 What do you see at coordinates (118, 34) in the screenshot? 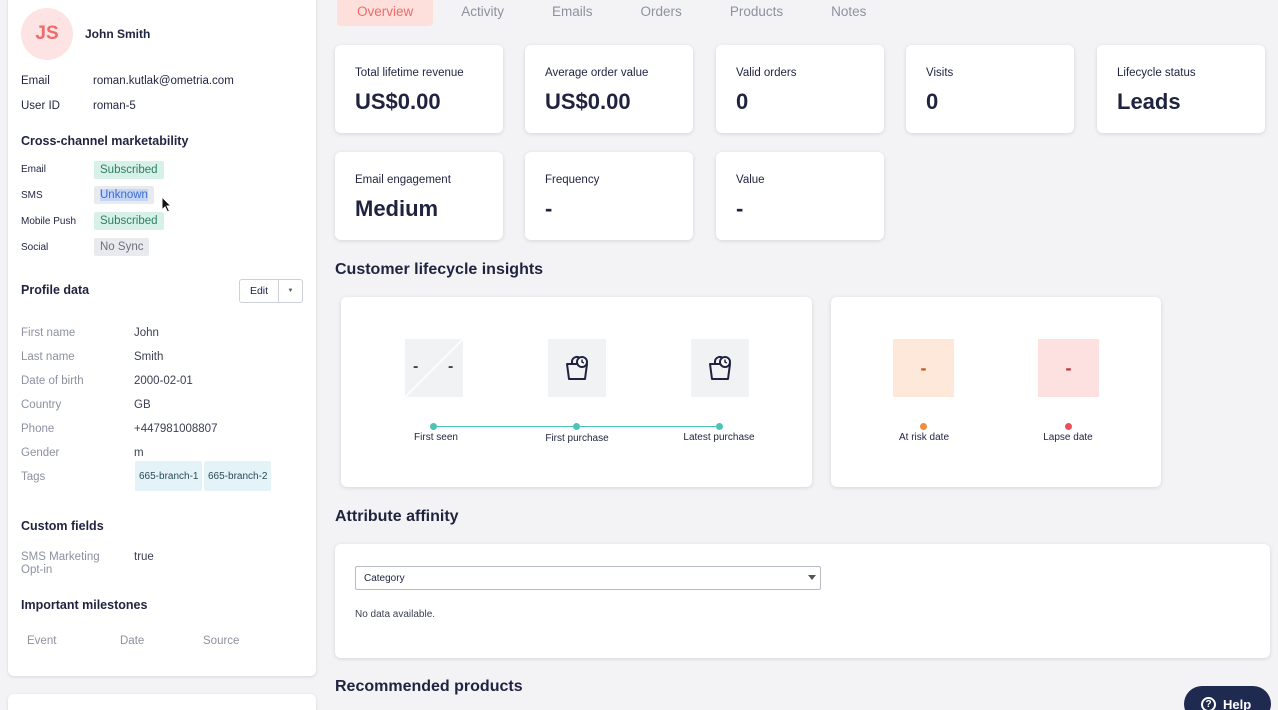
I see `user-name: John Smith` at bounding box center [118, 34].